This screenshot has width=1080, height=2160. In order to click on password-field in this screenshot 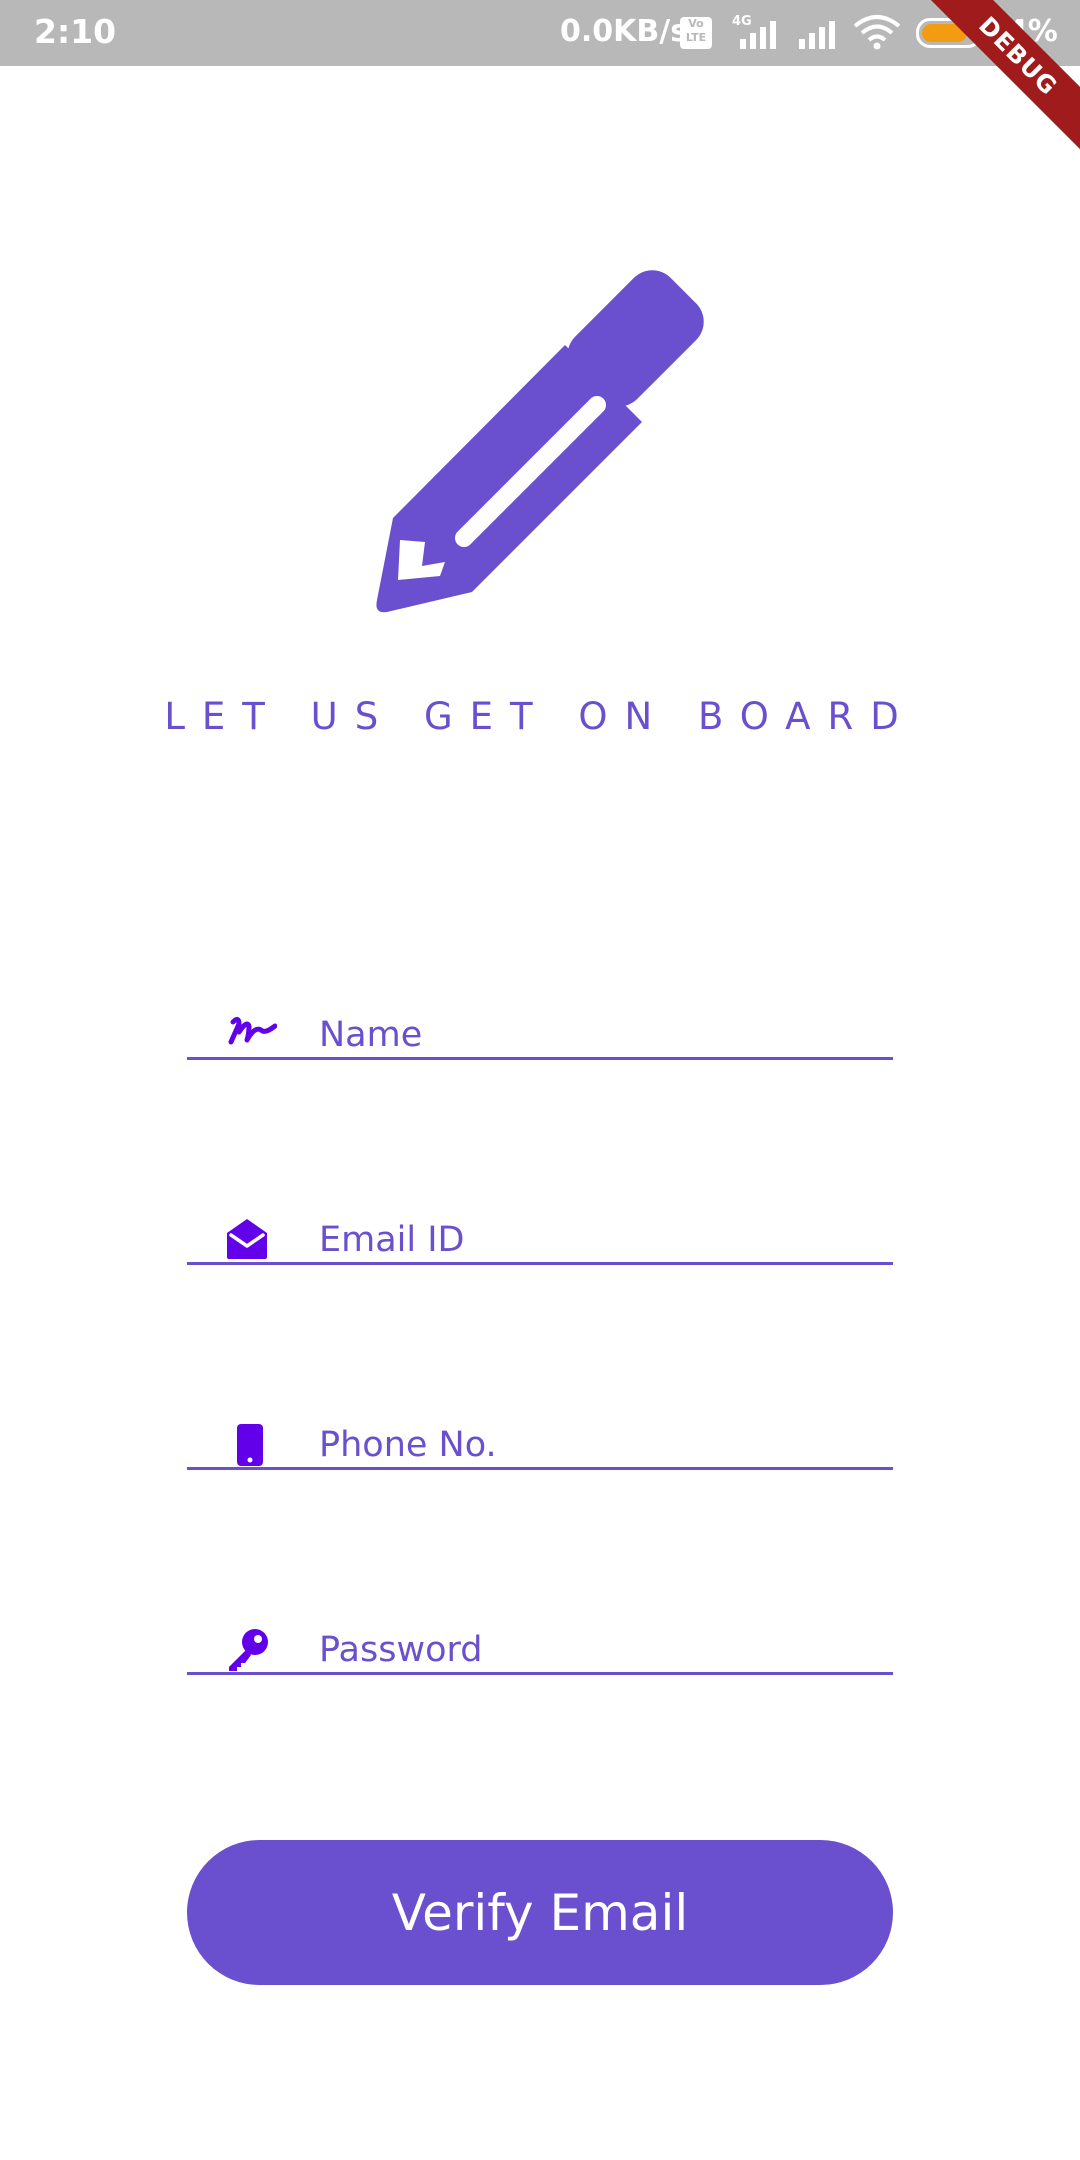, I will do `click(540, 1625)`.